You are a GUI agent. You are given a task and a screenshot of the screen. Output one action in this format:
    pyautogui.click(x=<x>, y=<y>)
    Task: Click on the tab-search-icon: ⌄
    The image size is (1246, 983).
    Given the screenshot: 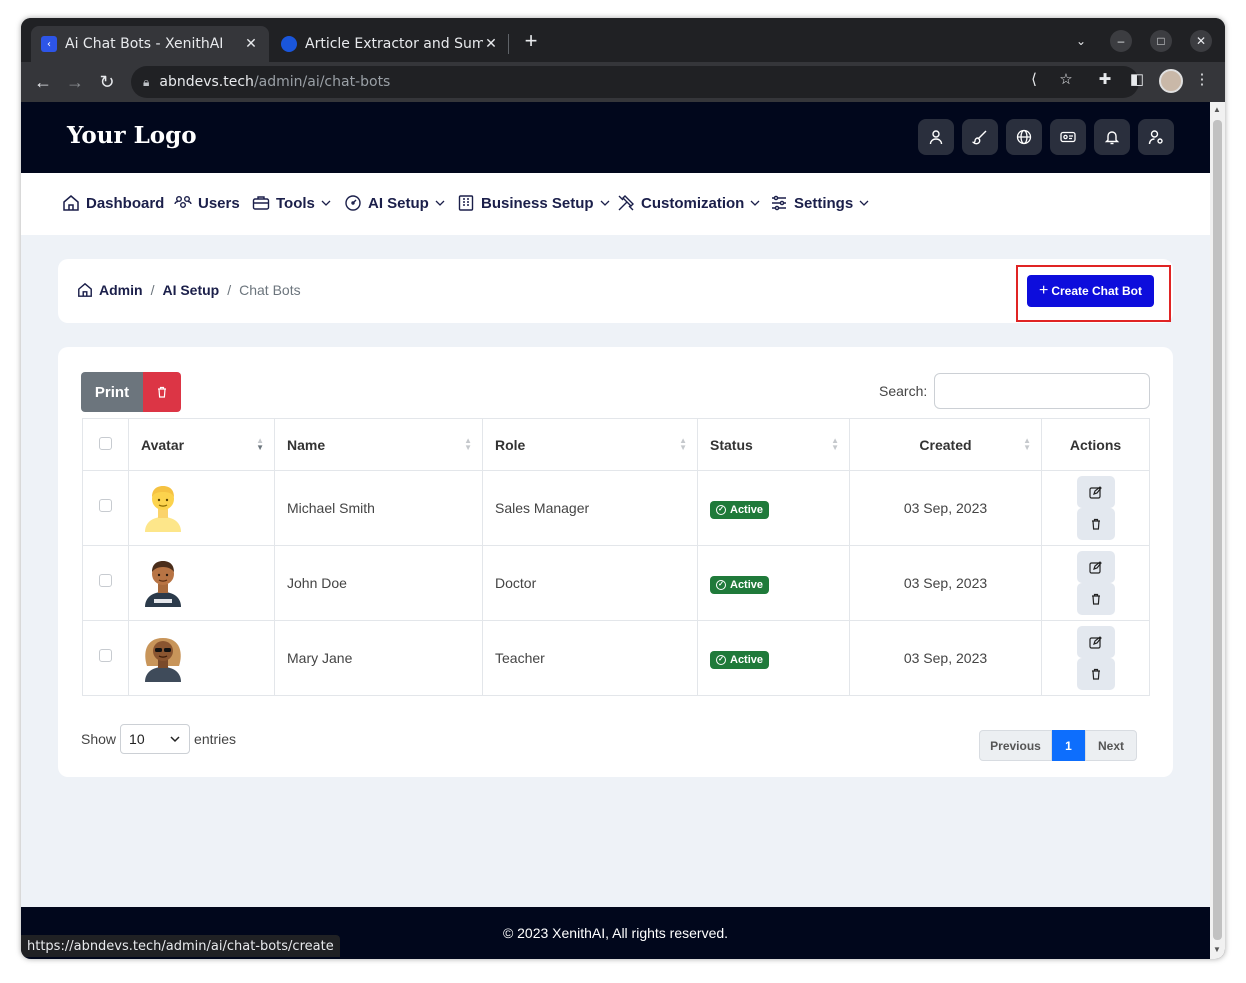 What is the action you would take?
    pyautogui.click(x=1081, y=41)
    